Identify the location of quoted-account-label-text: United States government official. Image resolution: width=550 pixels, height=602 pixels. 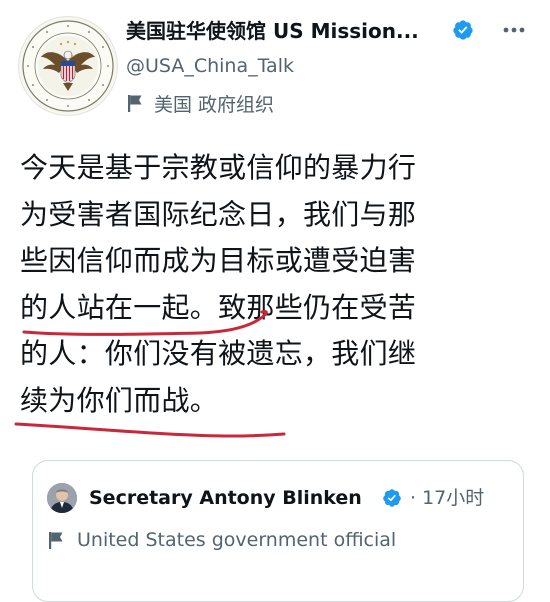
(237, 540).